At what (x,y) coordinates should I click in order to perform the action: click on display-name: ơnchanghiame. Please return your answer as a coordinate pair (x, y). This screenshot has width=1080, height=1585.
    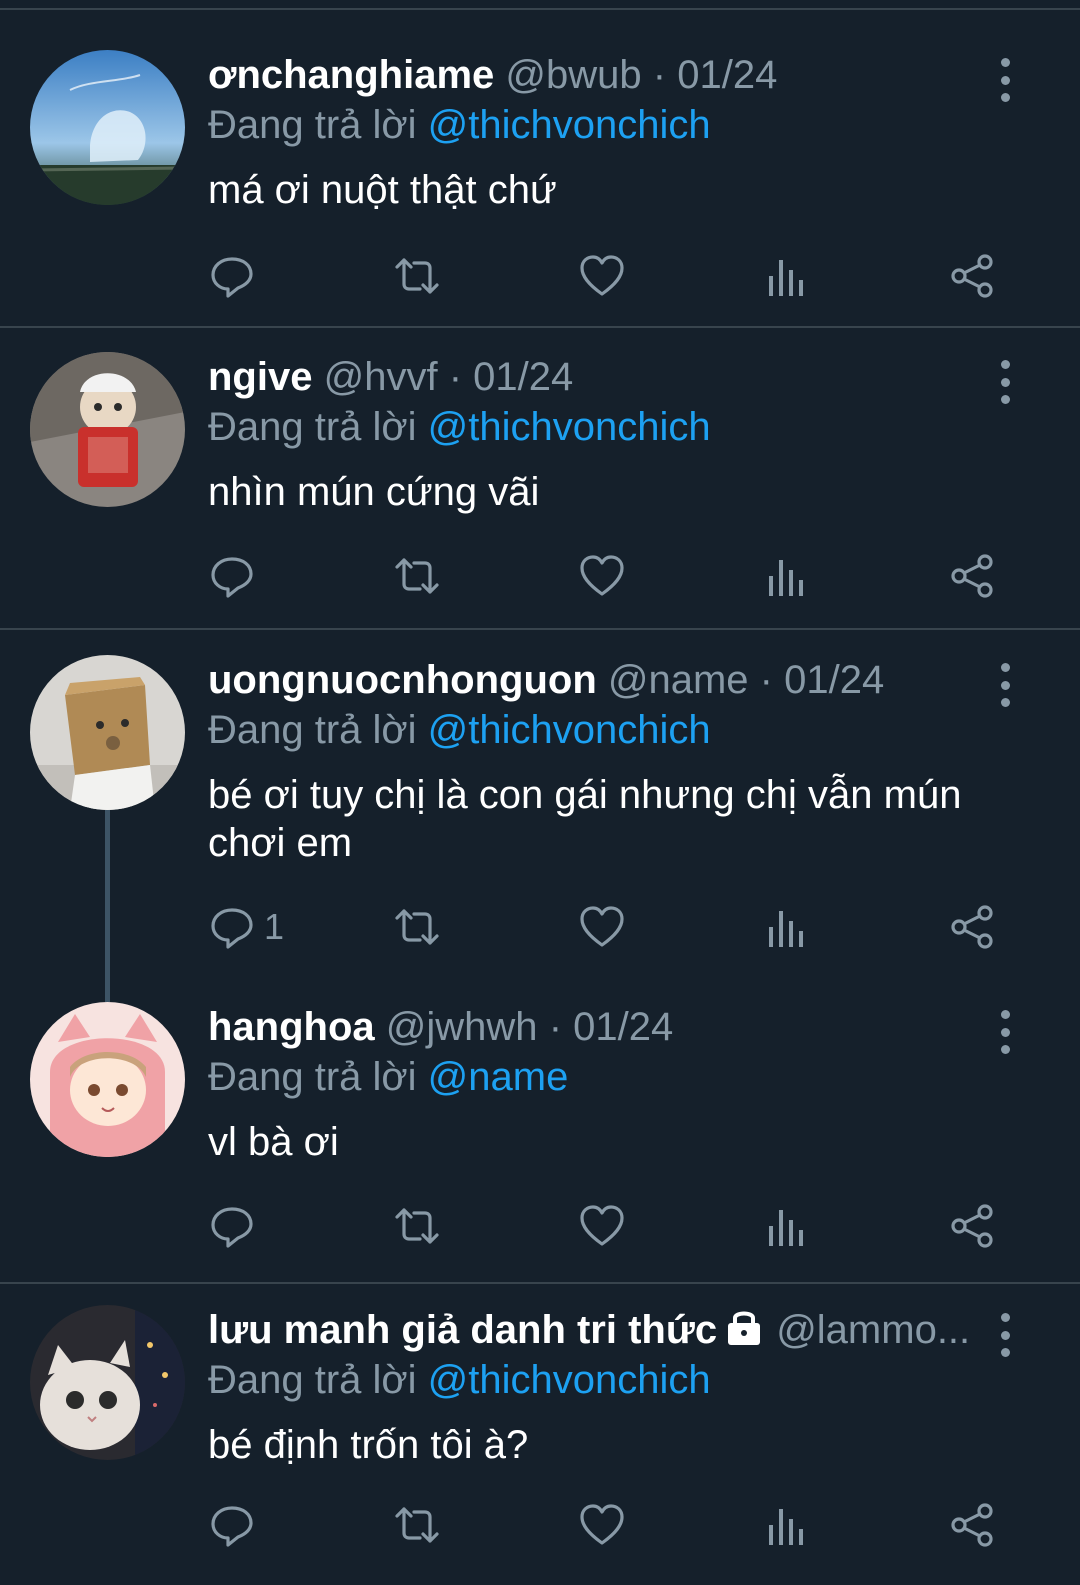
    Looking at the image, I should click on (351, 75).